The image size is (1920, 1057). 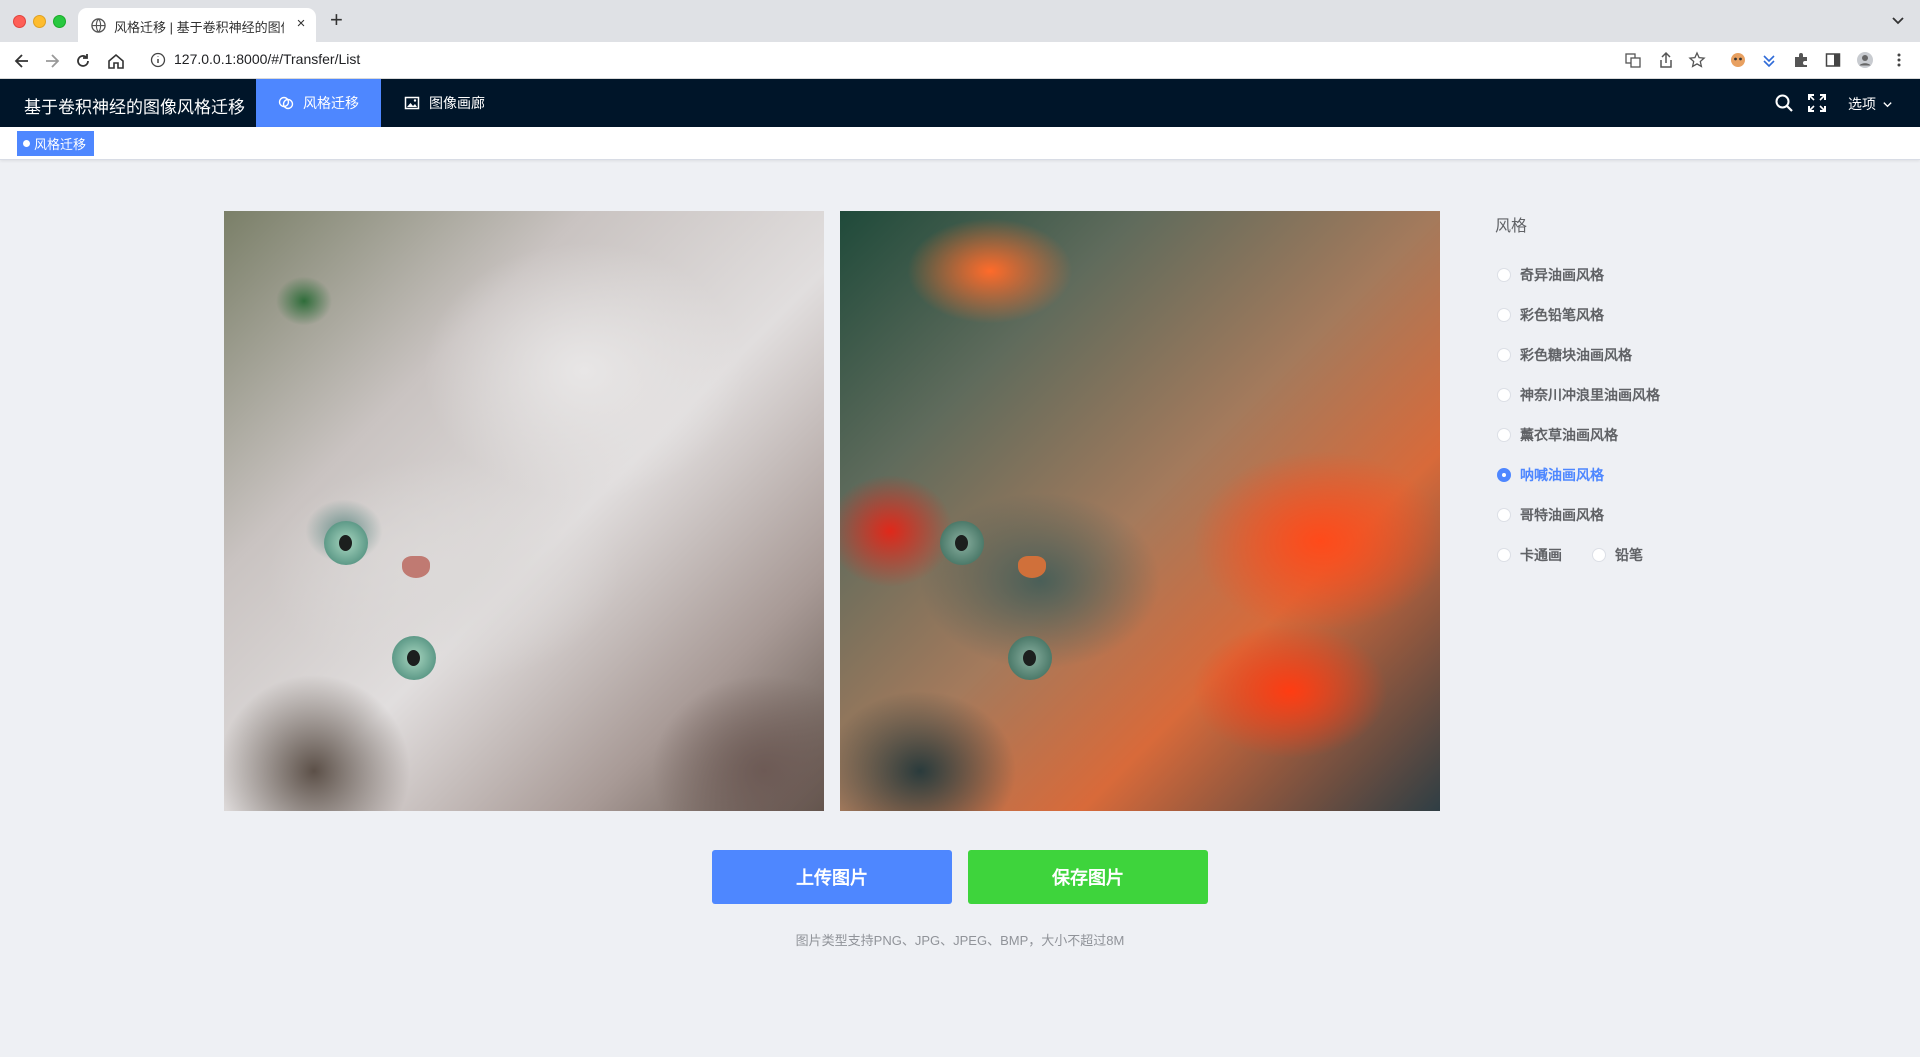 I want to click on style-radio-selected: 呐喊油画风格, so click(x=1550, y=475).